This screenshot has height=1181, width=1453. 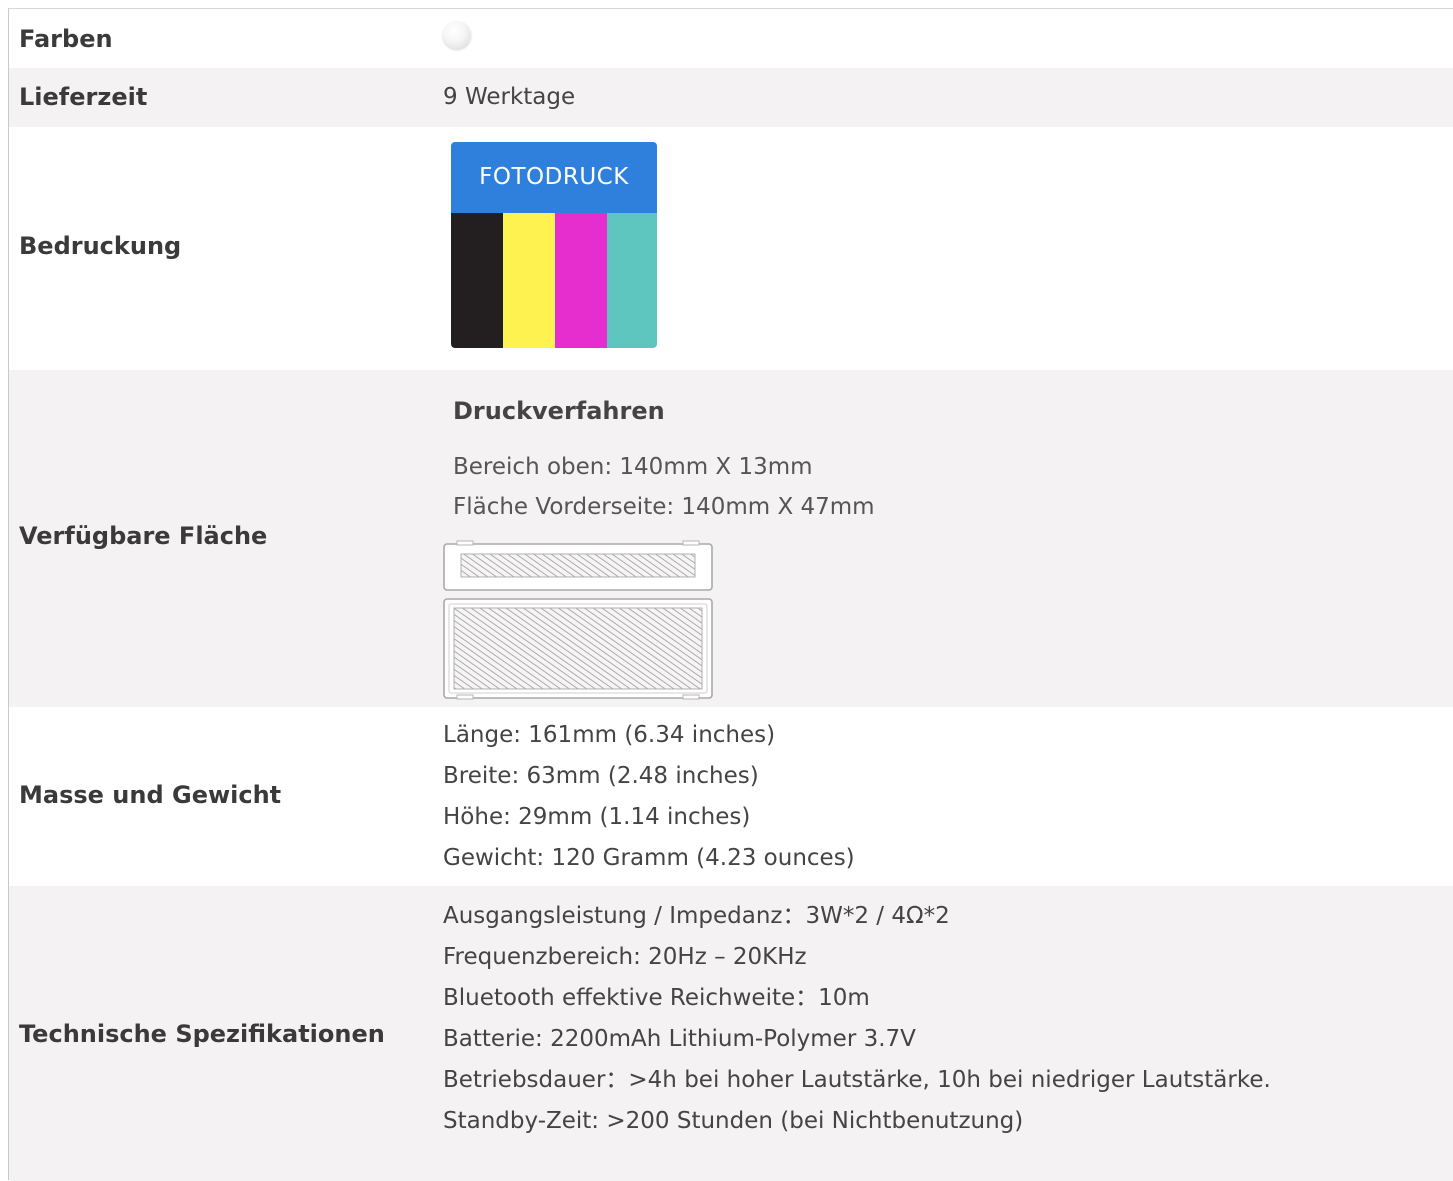 What do you see at coordinates (664, 507) in the screenshot?
I see `druck-area-front: Fläche Vorderseite: 140mm X 47mm` at bounding box center [664, 507].